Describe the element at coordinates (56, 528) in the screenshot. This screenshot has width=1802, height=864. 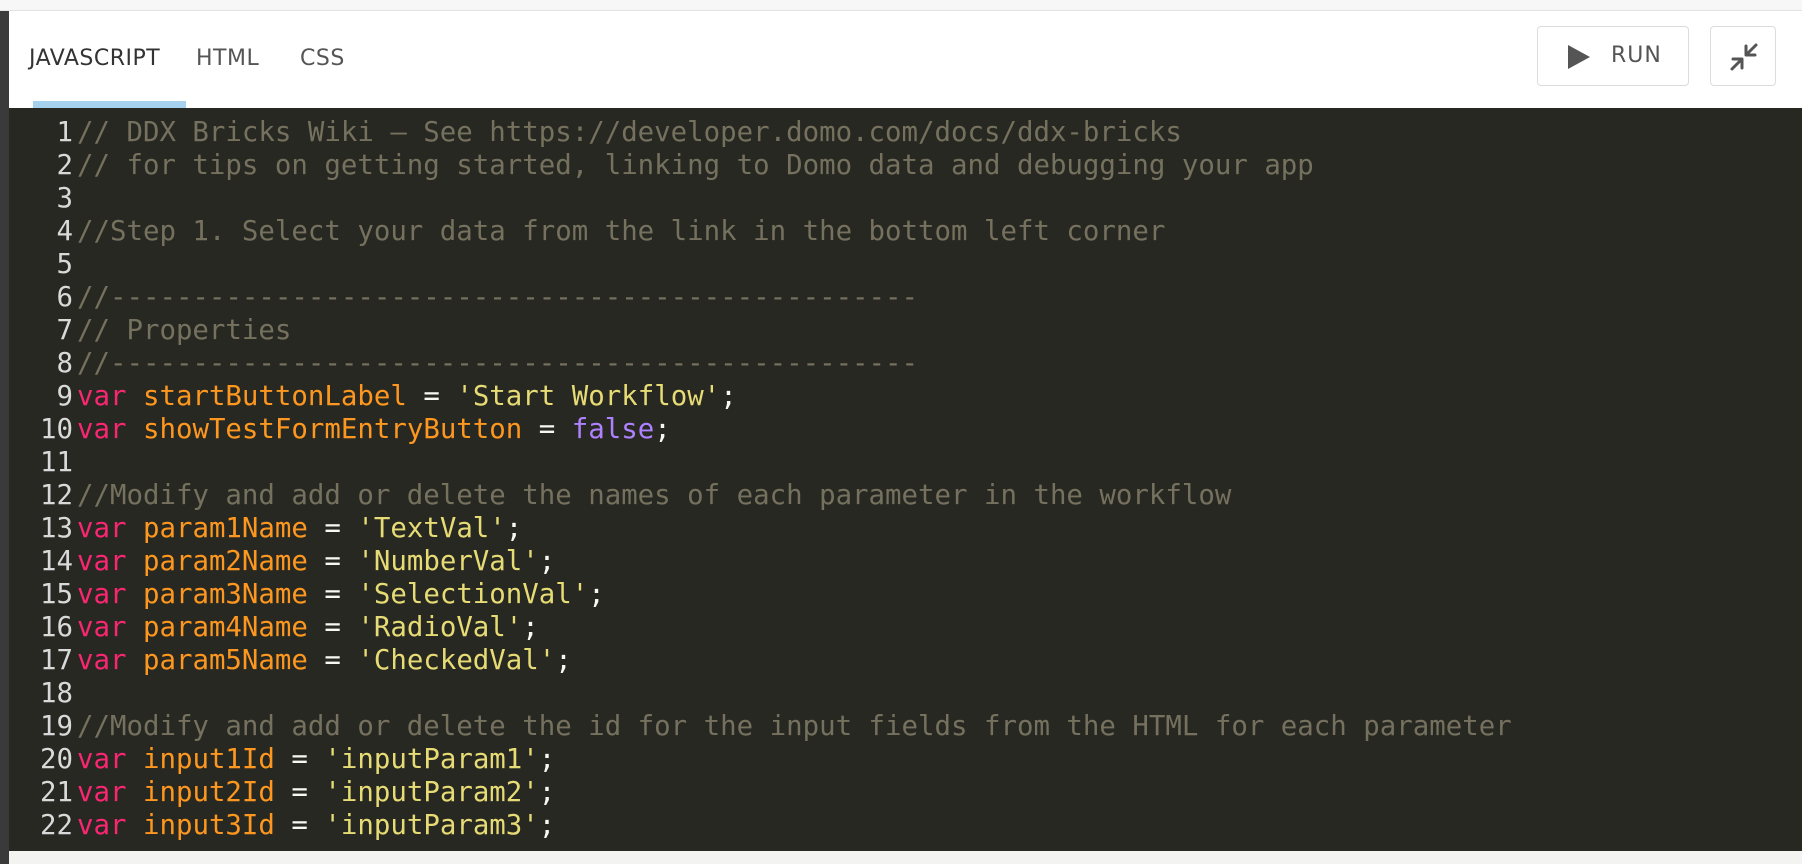
I see `line-number: 13` at that location.